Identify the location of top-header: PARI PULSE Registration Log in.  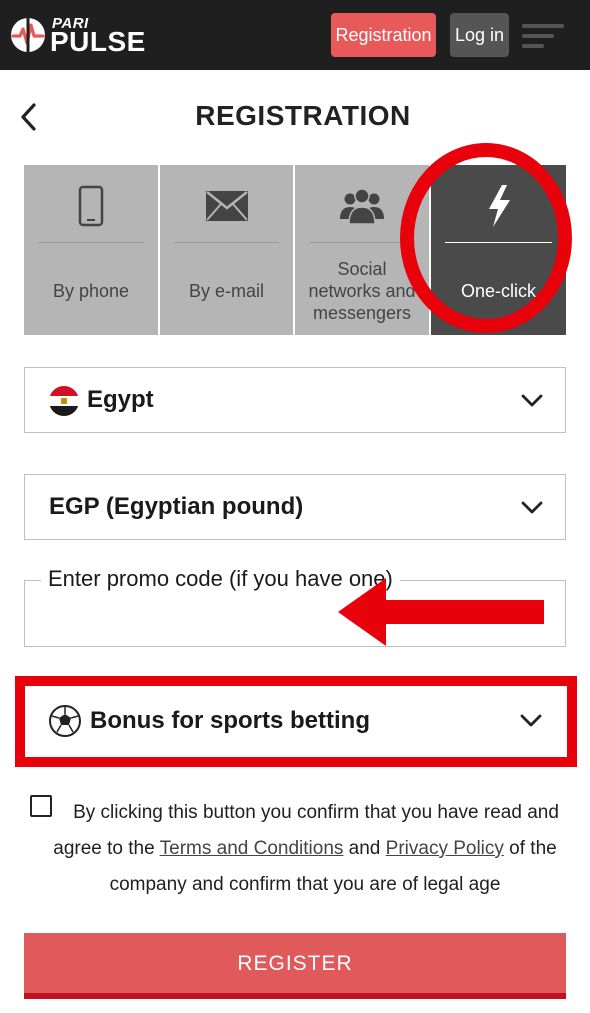
(295, 35).